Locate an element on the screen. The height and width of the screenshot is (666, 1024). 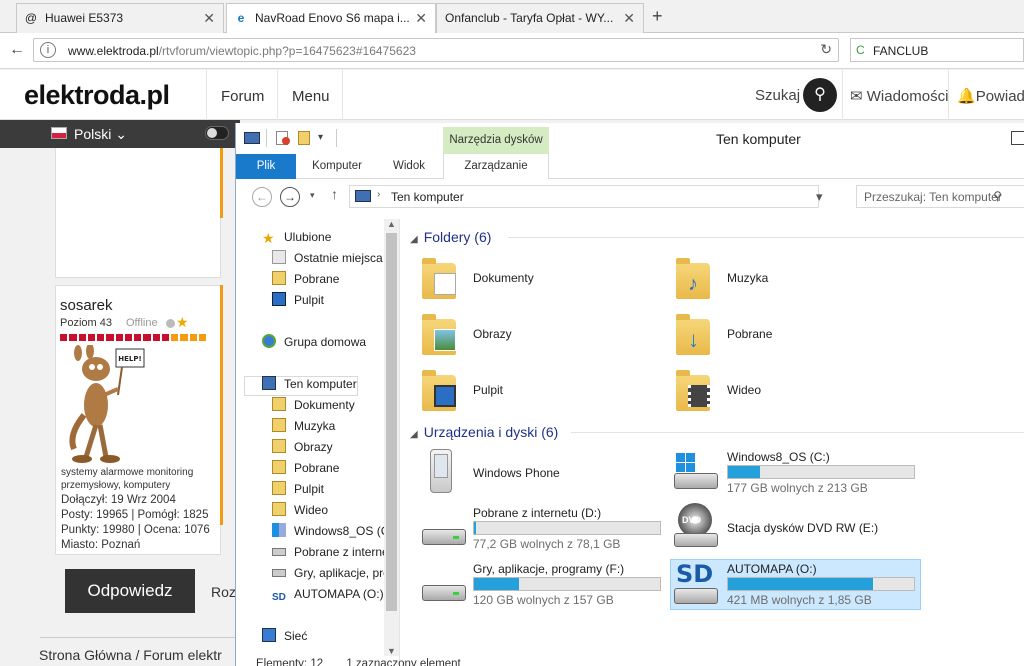
nav-item-network: Sieć is located at coordinates (284, 636).